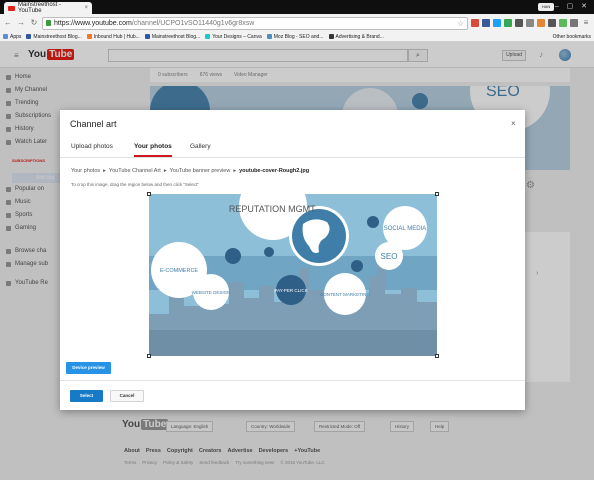 The image size is (594, 480). I want to click on dialog-tabs: Upload photos Your photos Gallery, so click(292, 148).